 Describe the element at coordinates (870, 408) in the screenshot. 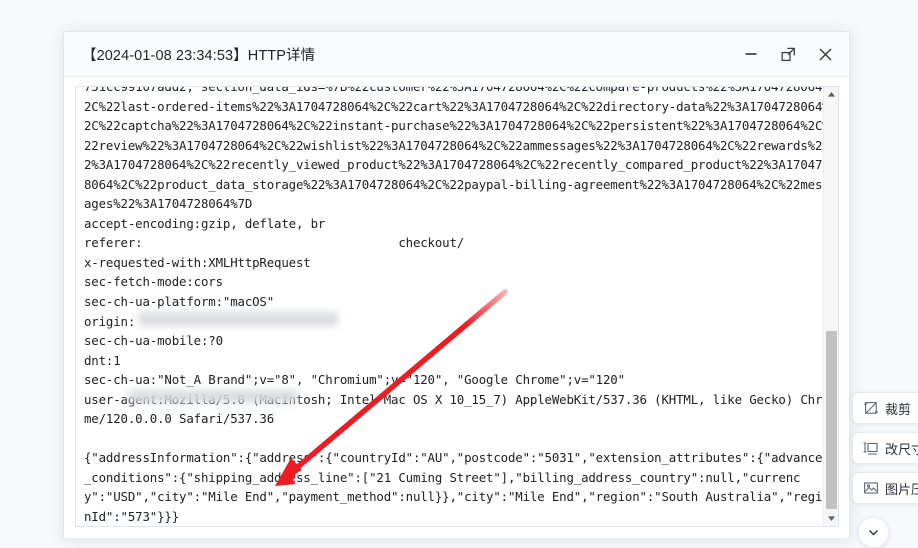

I see `crop-icon` at that location.